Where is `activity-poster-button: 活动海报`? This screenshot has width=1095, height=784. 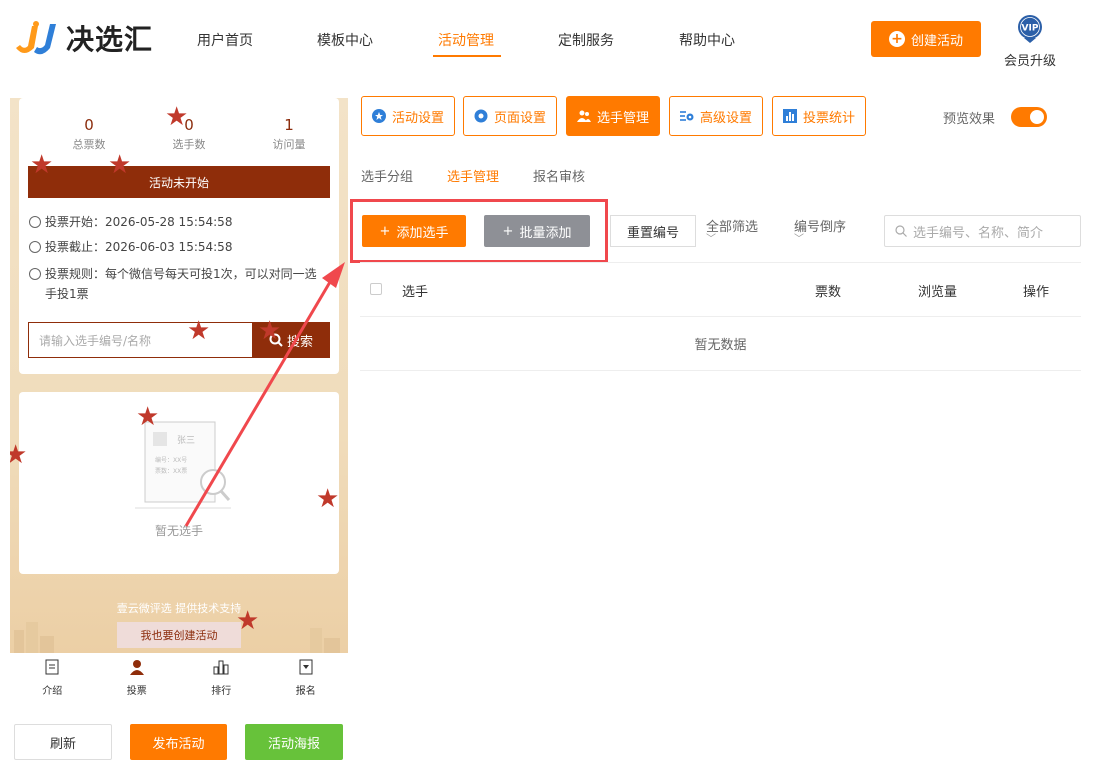
activity-poster-button: 活动海报 is located at coordinates (294, 742).